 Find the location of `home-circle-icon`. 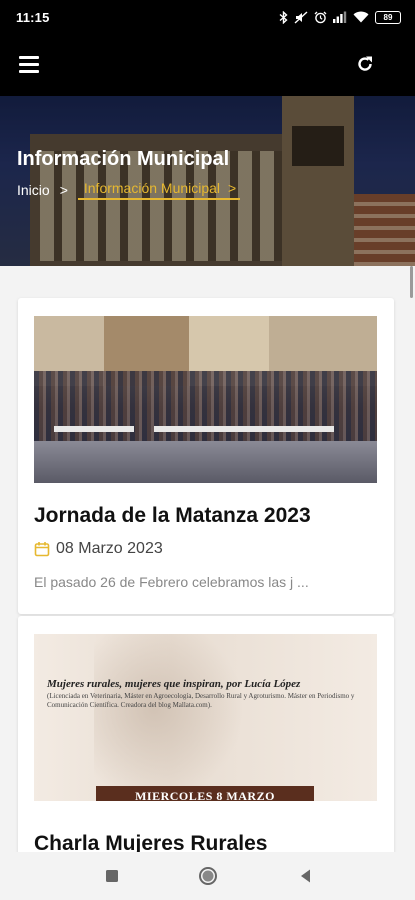

home-circle-icon is located at coordinates (208, 876).